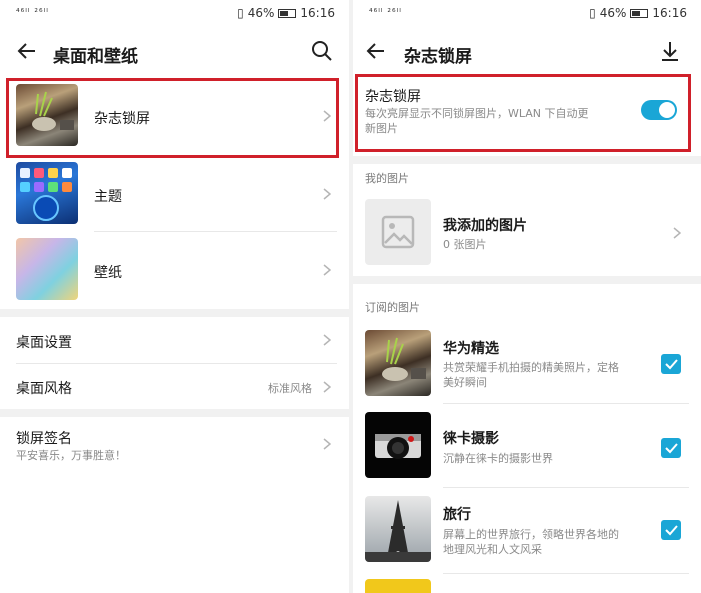 Image resolution: width=701 pixels, height=593 pixels. I want to click on item-description-line1: 屏幕上的世界旅行，领略世界各地的, so click(531, 534).